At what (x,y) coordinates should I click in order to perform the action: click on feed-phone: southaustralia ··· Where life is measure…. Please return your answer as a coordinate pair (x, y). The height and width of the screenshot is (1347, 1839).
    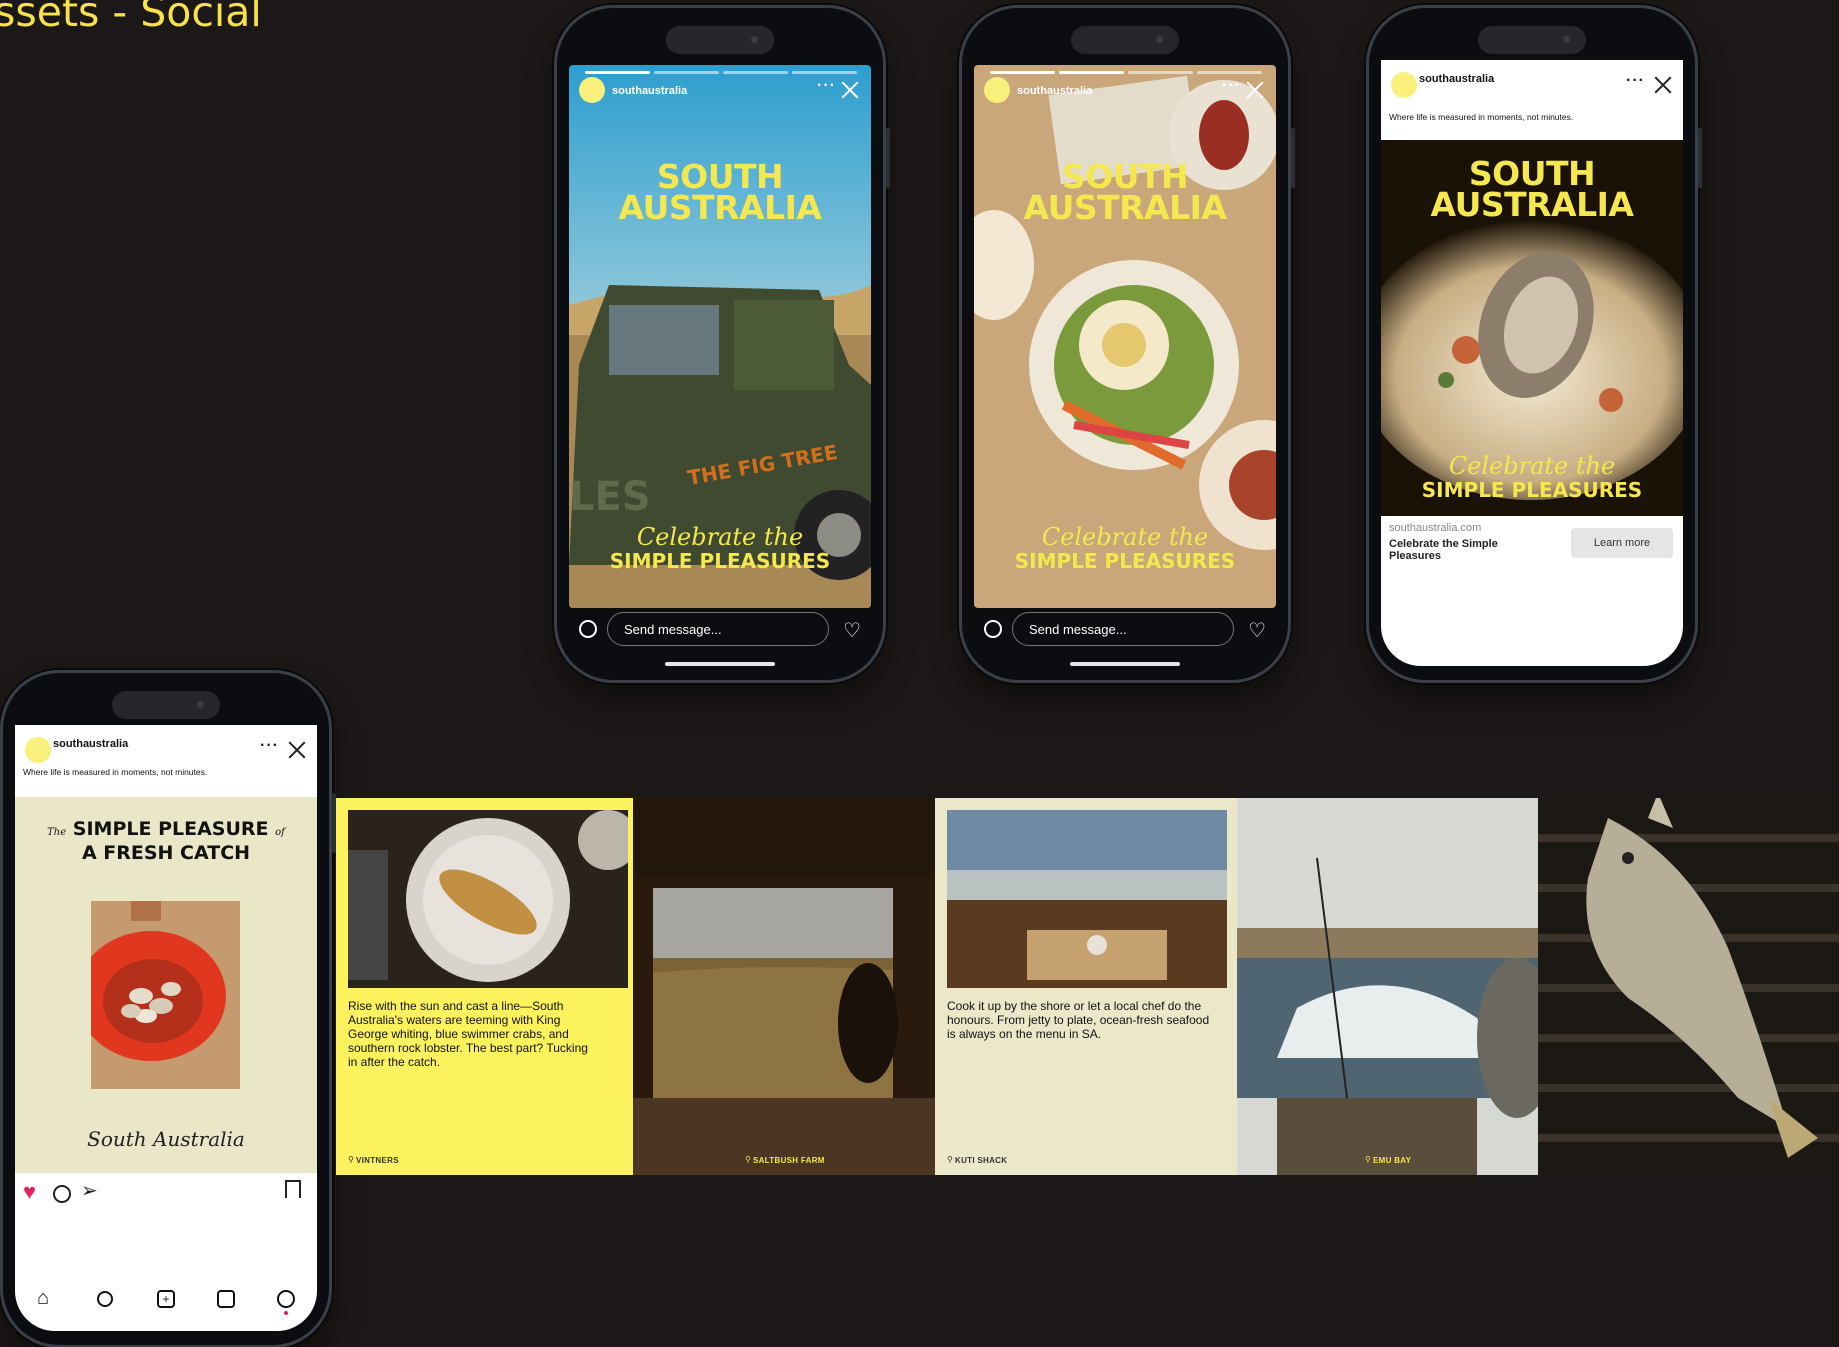
    Looking at the image, I should click on (169, 1009).